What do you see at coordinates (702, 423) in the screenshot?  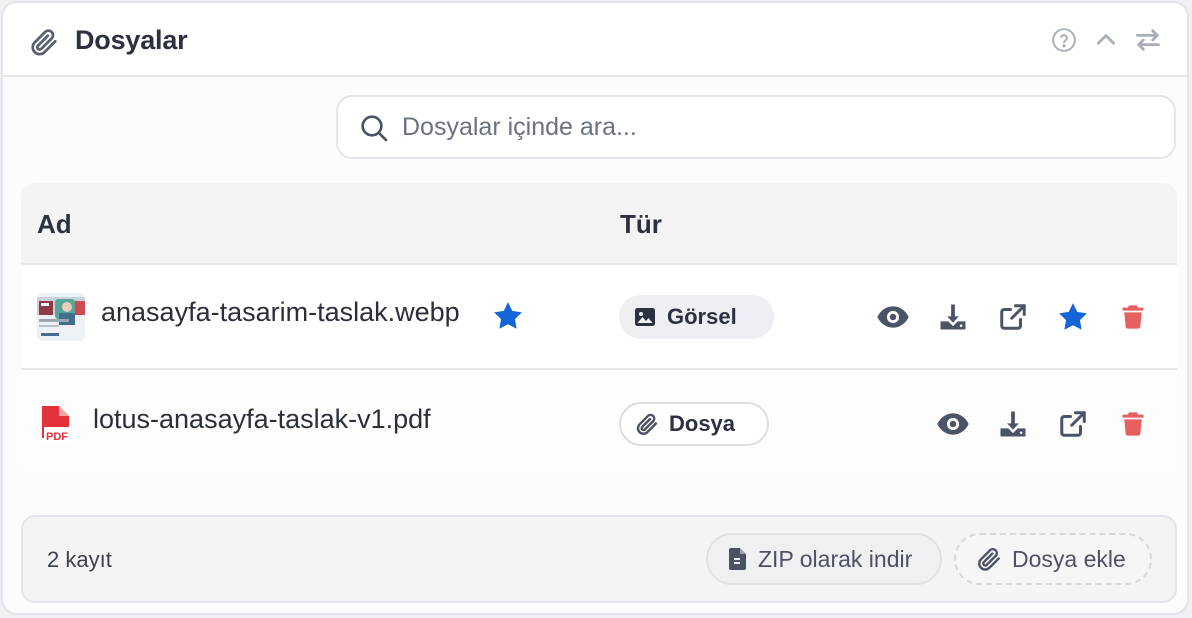 I see `type-label: Dosya` at bounding box center [702, 423].